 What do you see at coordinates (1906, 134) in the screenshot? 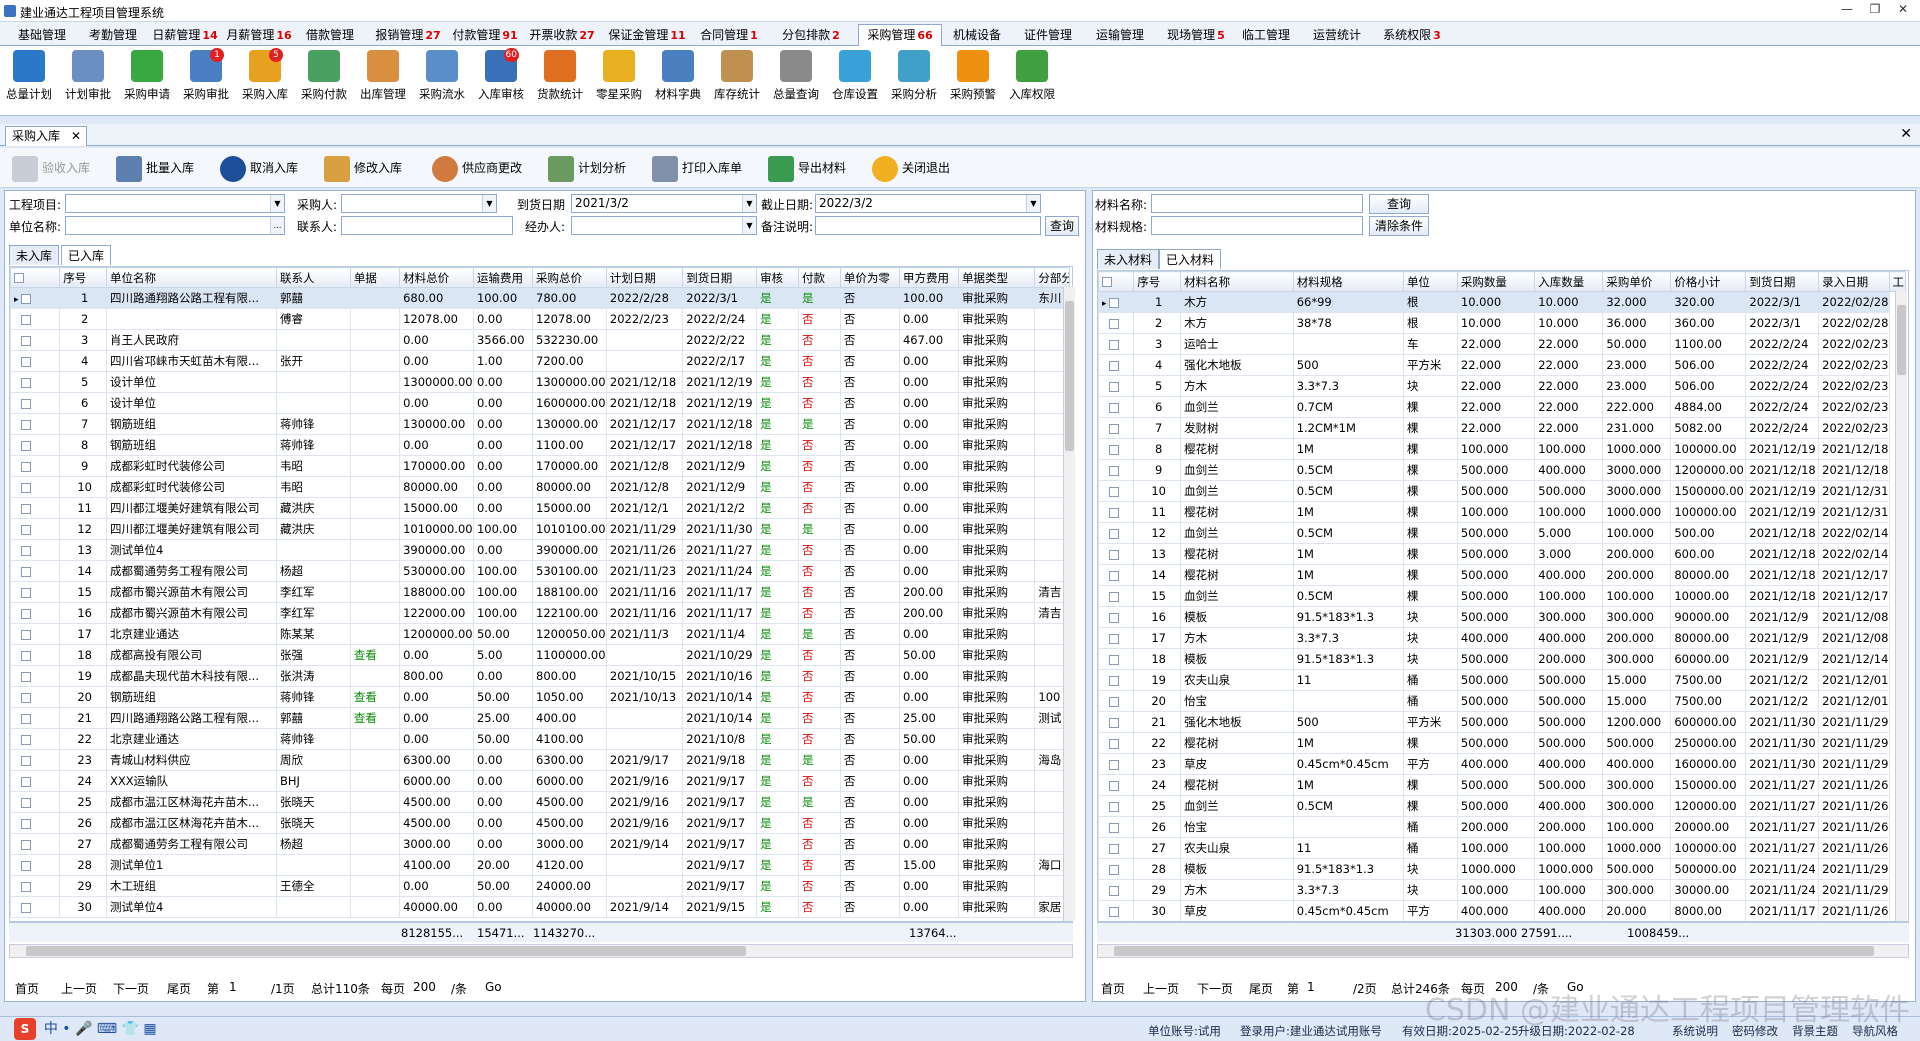
I see `close-all-icon: ✕` at bounding box center [1906, 134].